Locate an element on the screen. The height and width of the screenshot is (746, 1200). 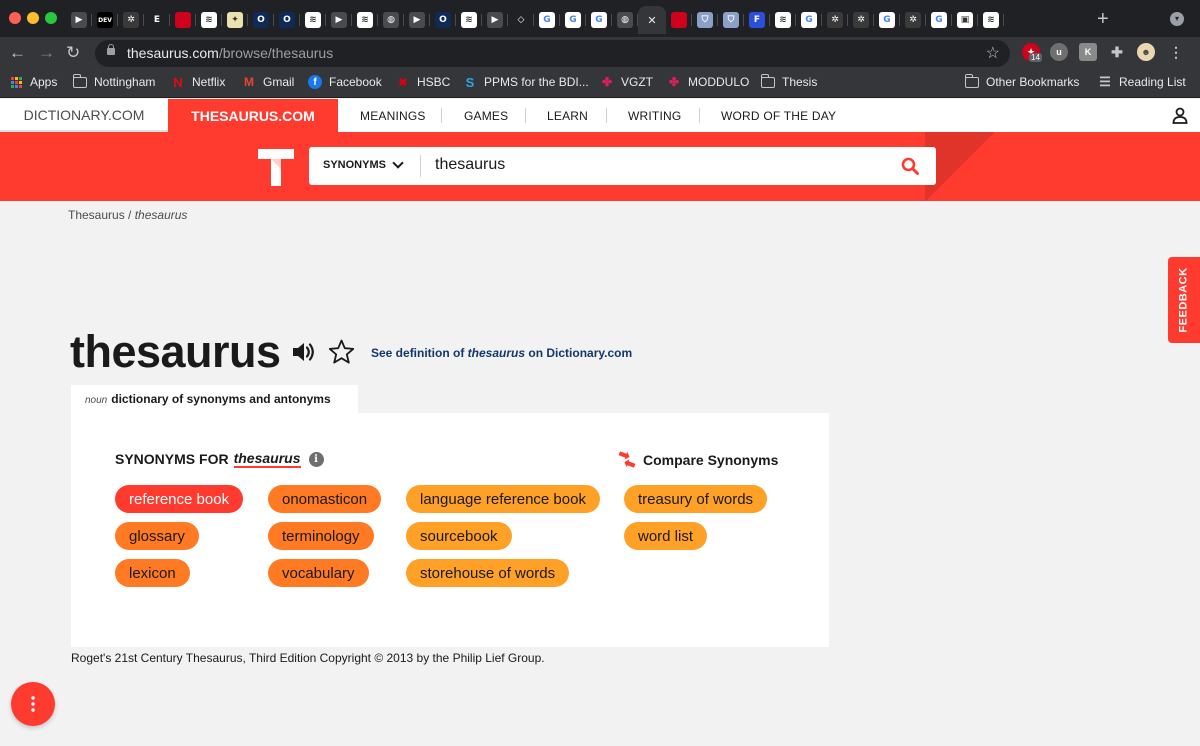
browser-tab: ◇ is located at coordinates (521, 20).